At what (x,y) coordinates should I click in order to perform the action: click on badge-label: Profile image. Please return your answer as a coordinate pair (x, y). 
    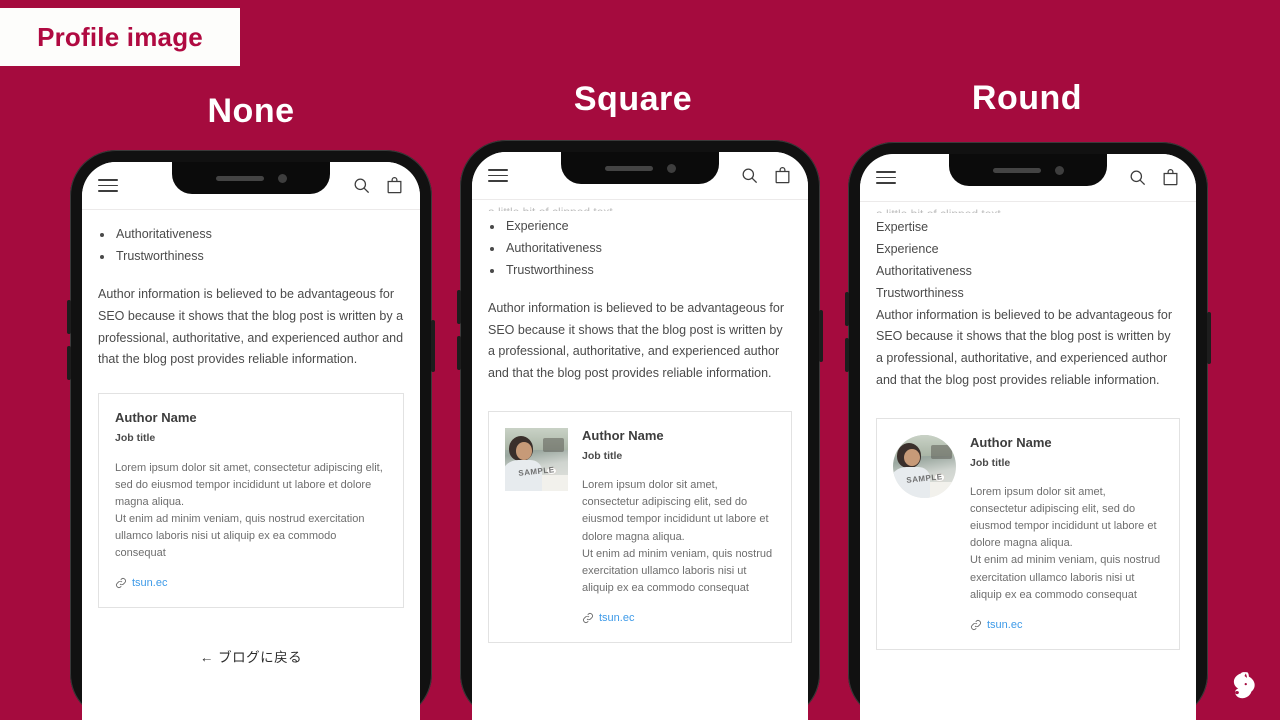
    Looking at the image, I should click on (120, 36).